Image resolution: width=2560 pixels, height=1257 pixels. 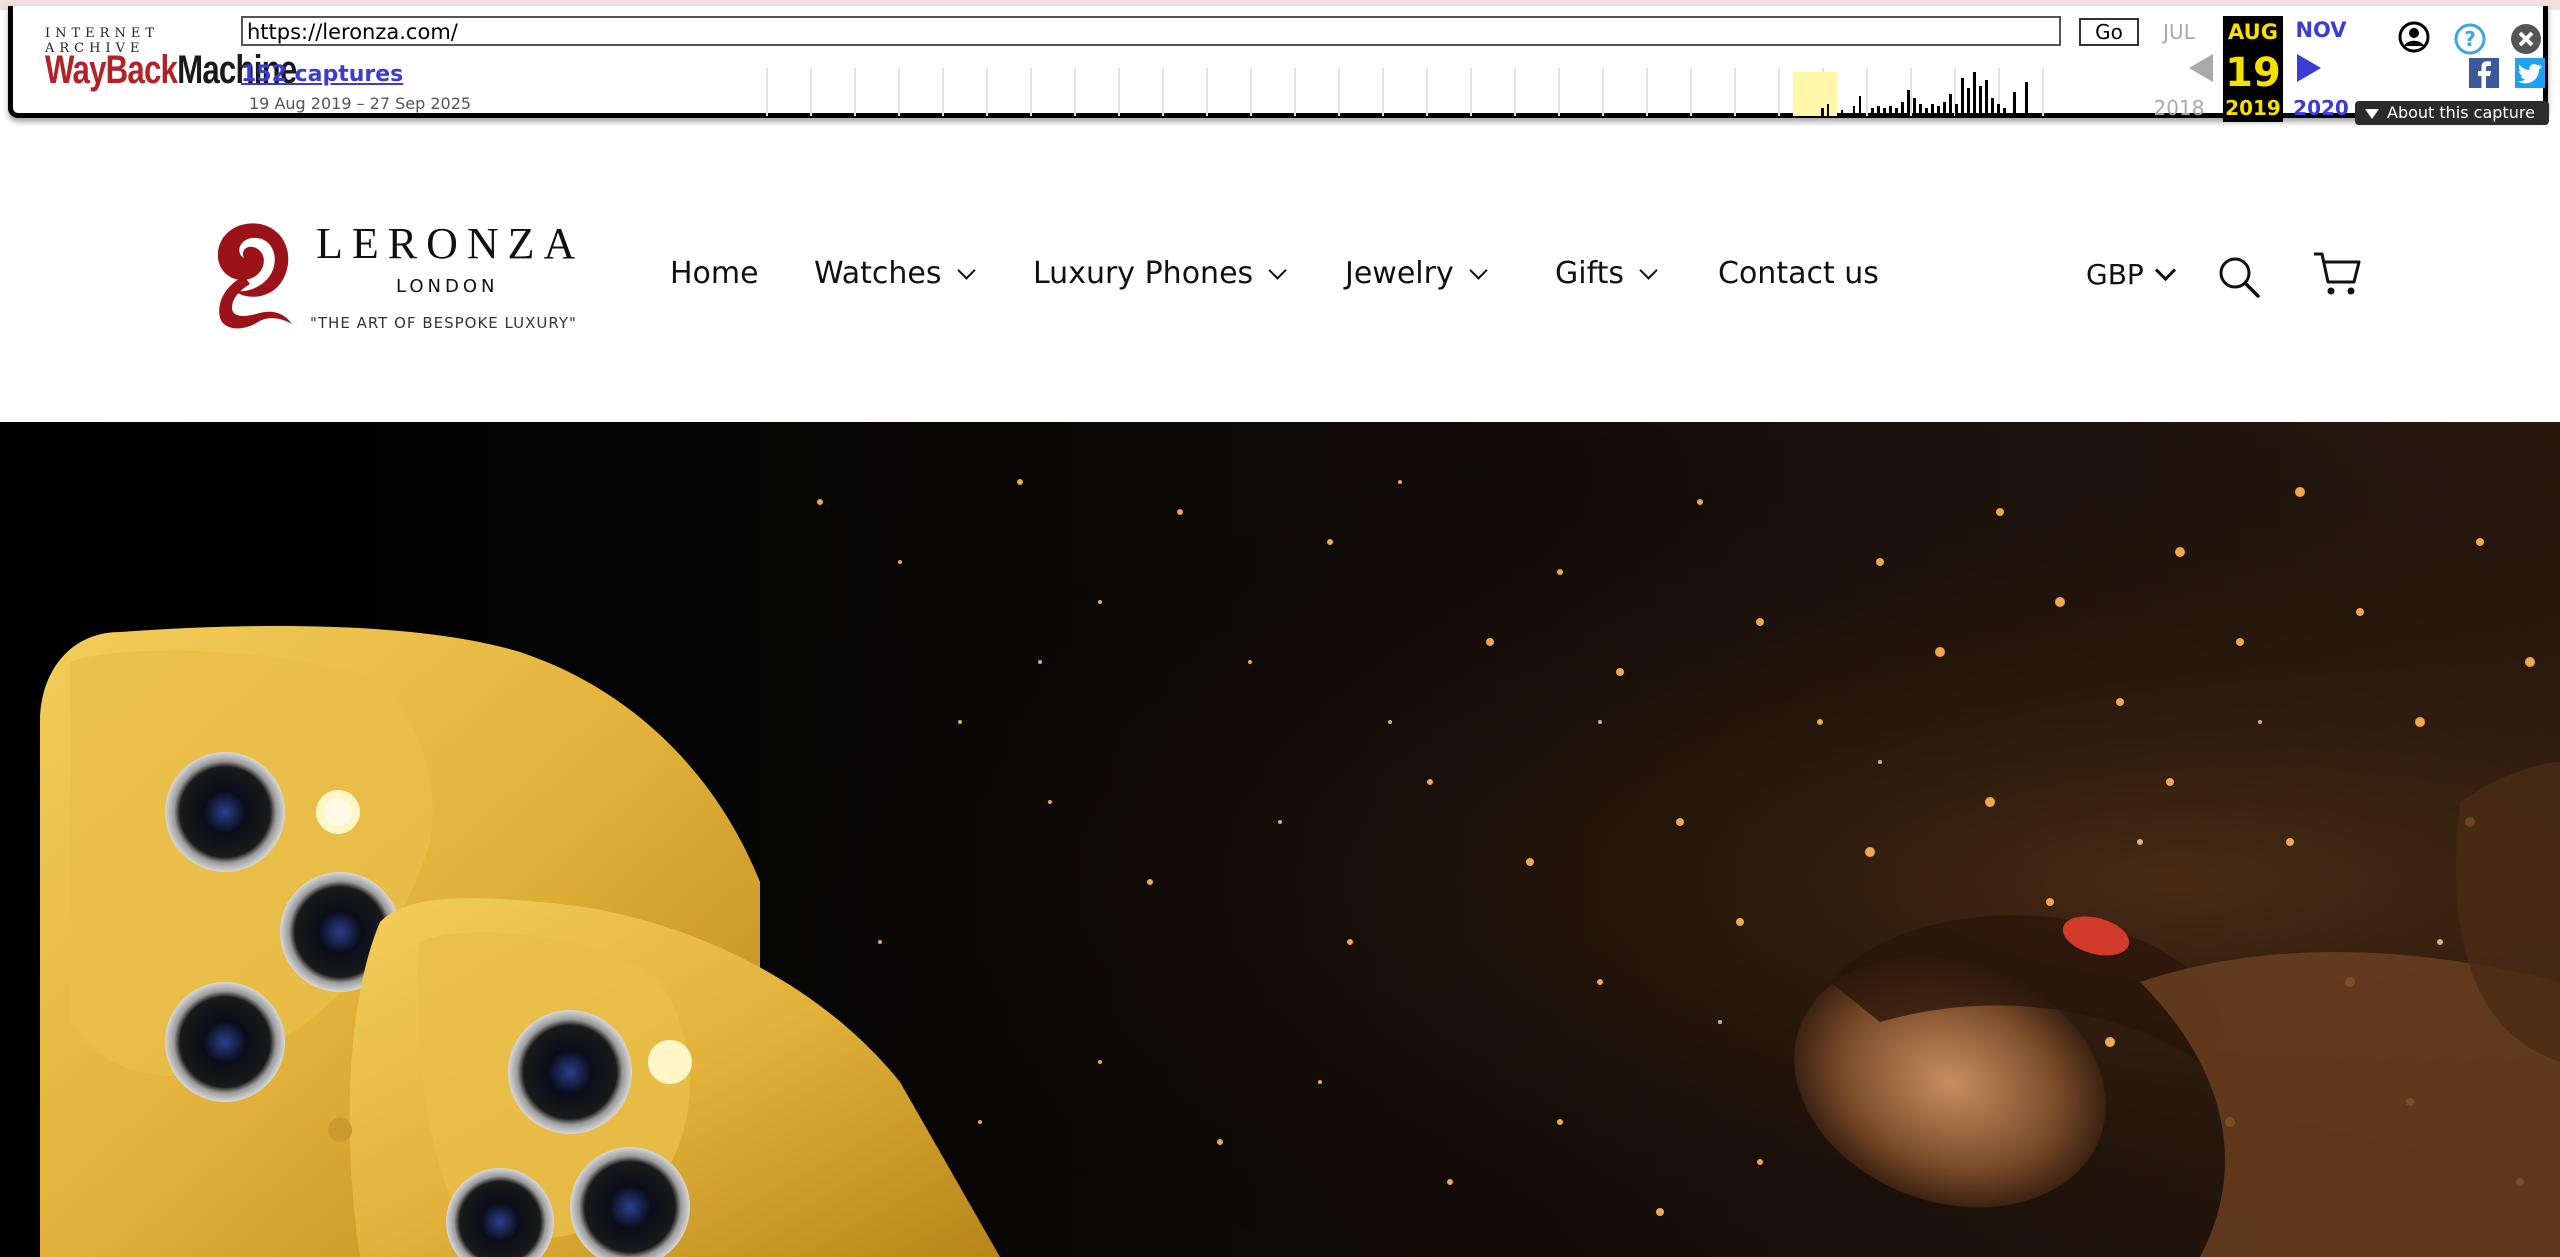 I want to click on nav-gifts: Gifts, so click(x=1606, y=273).